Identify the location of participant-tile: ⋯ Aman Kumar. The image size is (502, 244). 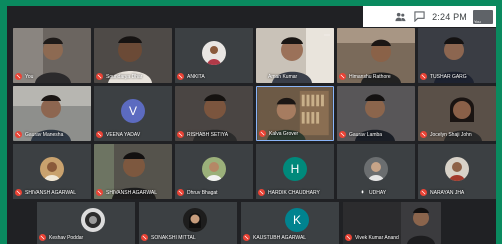
(295, 55).